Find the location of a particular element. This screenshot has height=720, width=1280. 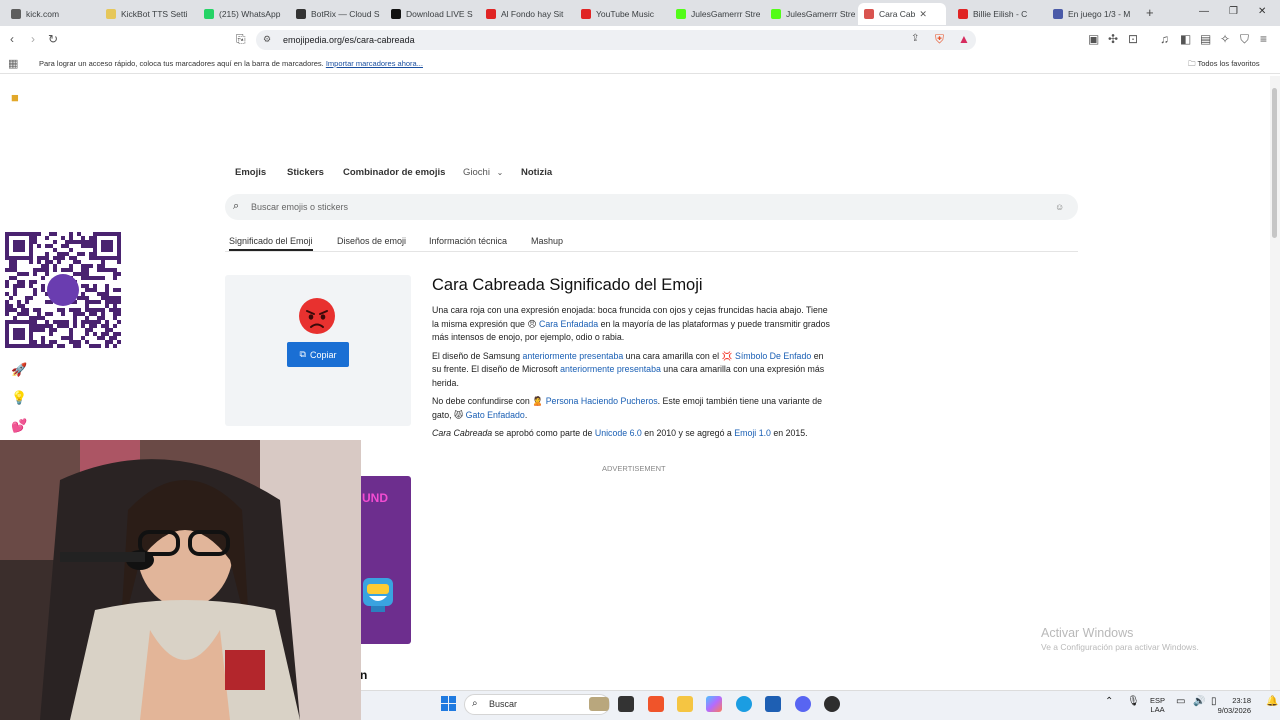

tab-title: Cara Cab is located at coordinates (897, 14).